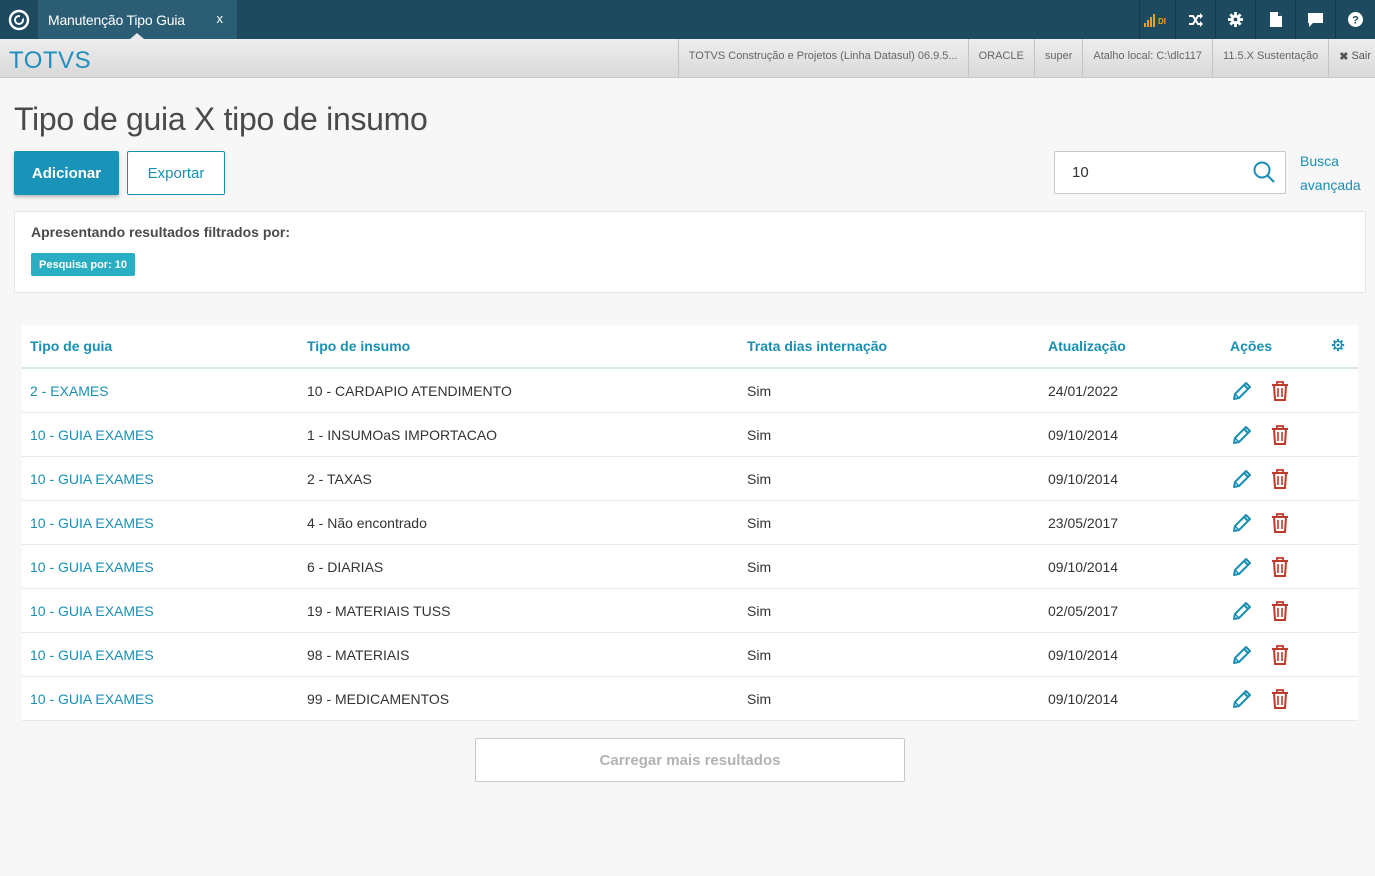  I want to click on cell-tipo-de-insumo: 4 - Não encontrado, so click(367, 523).